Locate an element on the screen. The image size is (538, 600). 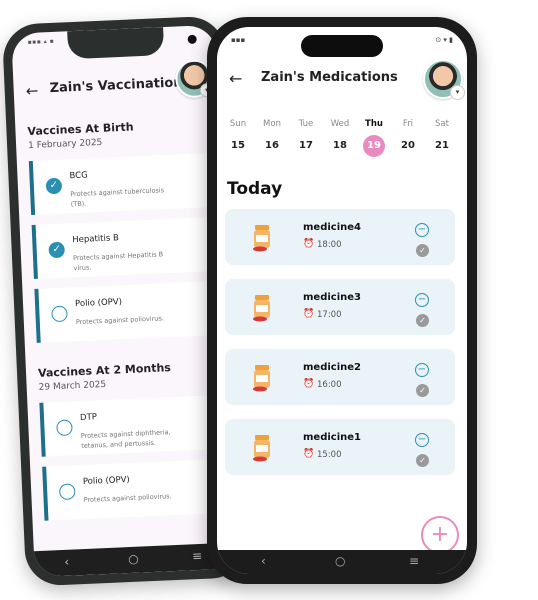
vaccine-name: BCG is located at coordinates (78, 176).